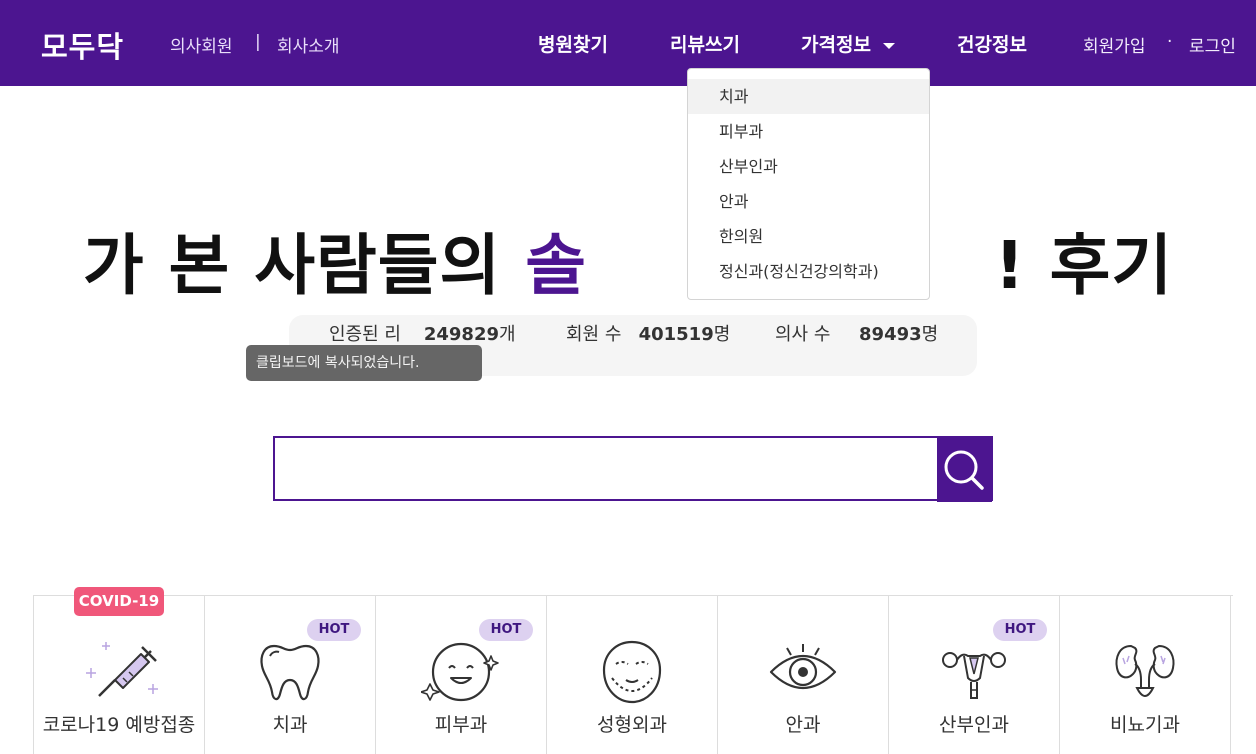 This screenshot has width=1256, height=754. I want to click on signup-link: 회원가입, so click(1114, 44).